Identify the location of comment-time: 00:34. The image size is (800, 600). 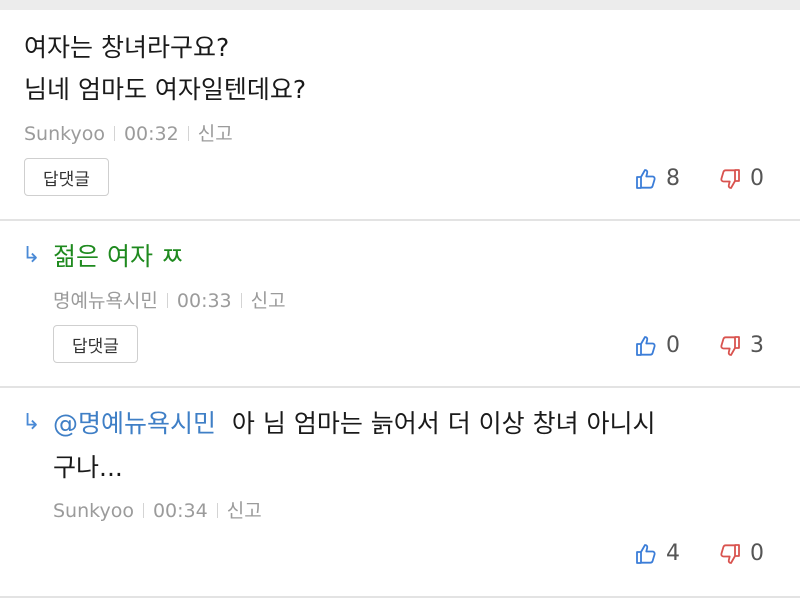
(180, 511).